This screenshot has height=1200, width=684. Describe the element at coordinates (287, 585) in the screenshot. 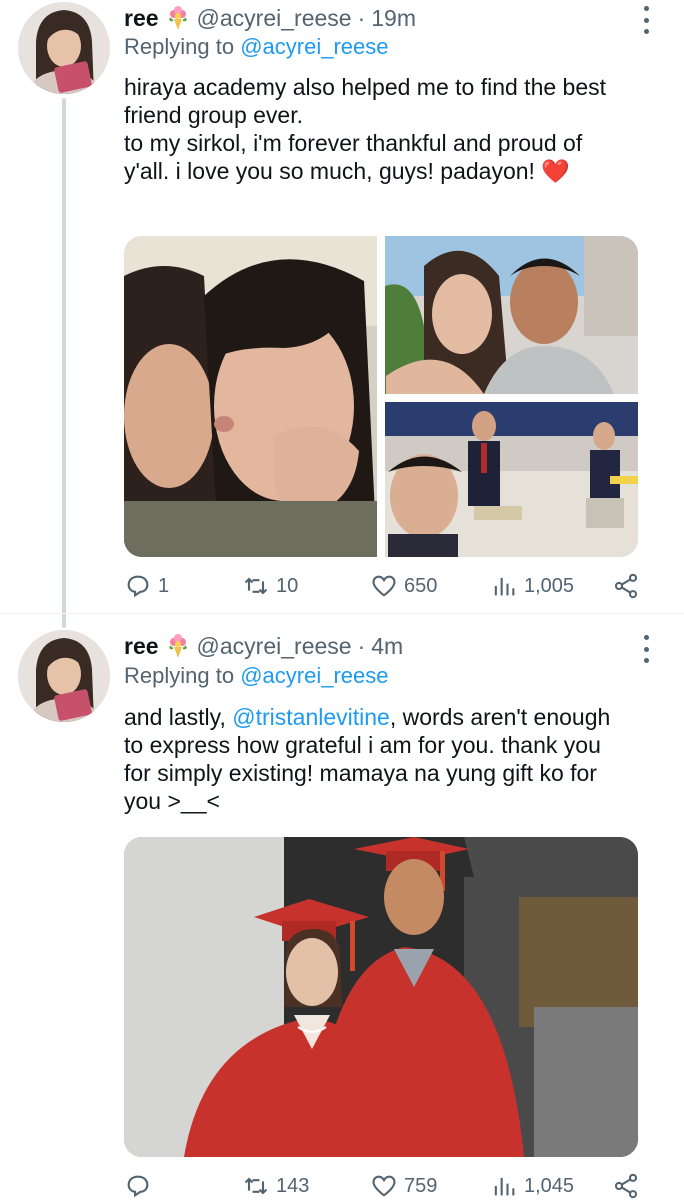

I see `retweet-count: 10` at that location.